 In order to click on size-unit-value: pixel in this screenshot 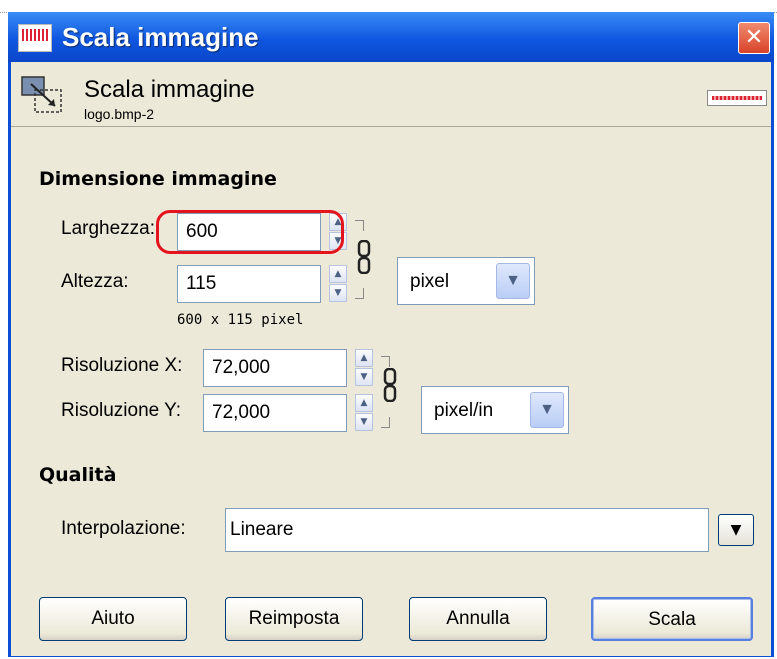, I will do `click(430, 281)`.